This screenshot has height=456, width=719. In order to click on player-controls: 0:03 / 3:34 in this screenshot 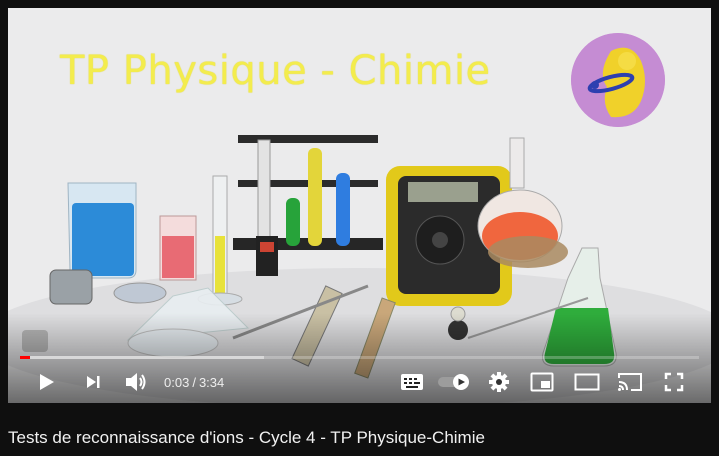, I will do `click(359, 382)`.